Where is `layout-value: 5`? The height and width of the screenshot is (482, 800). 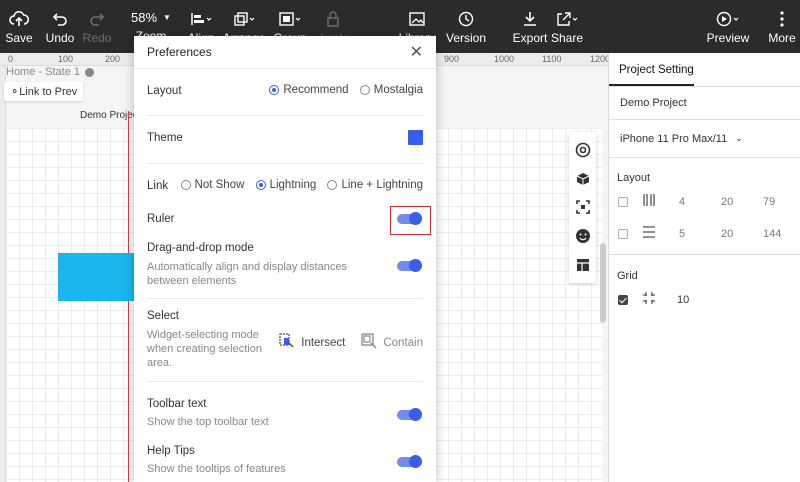
layout-value: 5 is located at coordinates (682, 234).